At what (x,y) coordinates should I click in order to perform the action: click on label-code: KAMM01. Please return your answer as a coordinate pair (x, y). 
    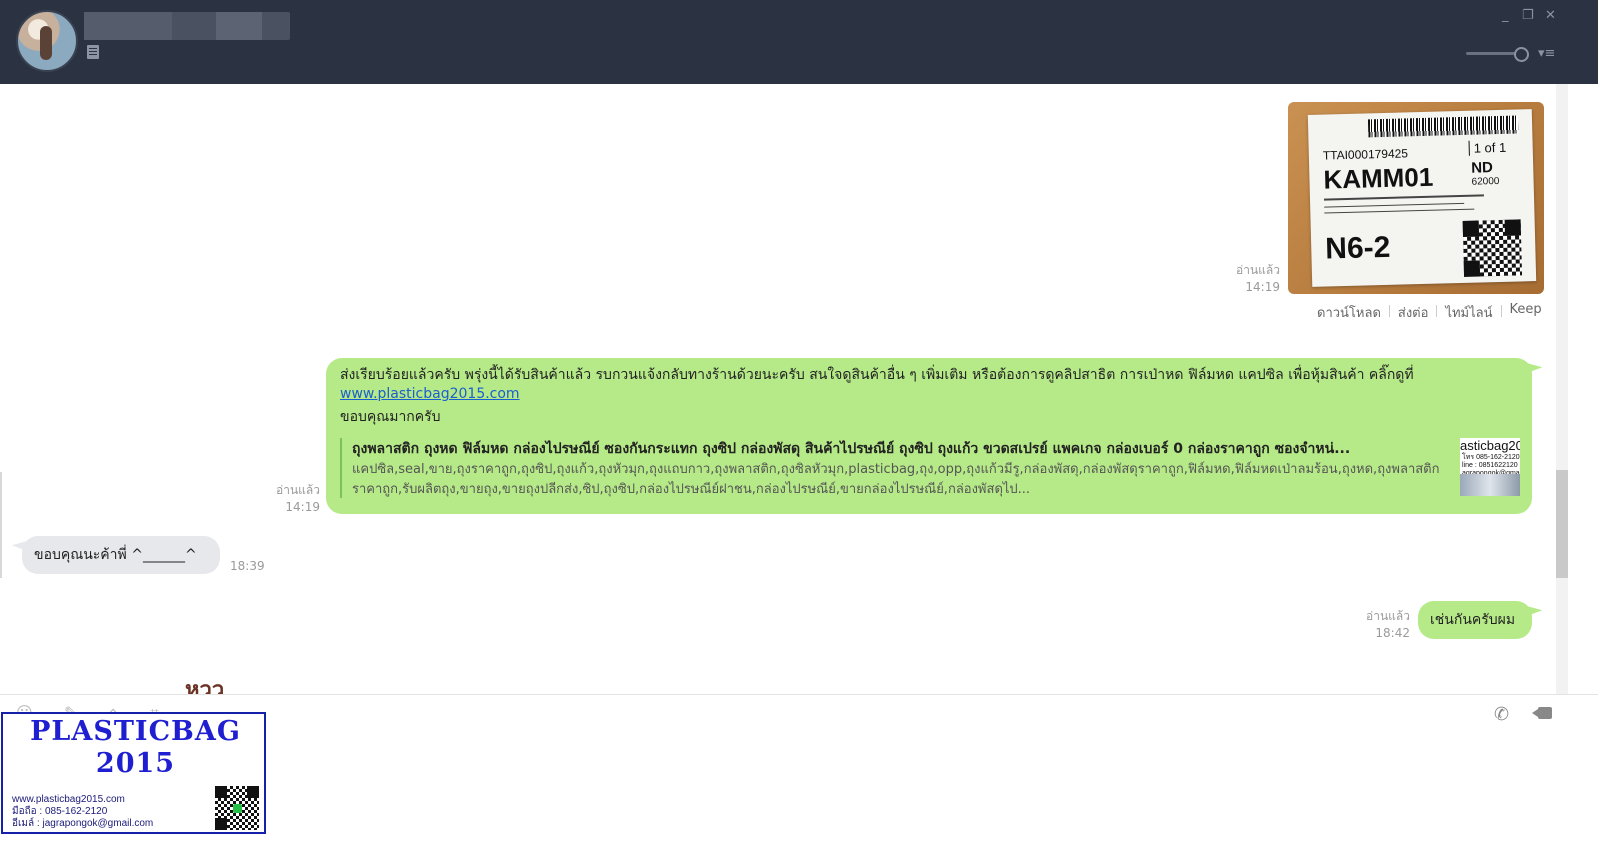
    Looking at the image, I should click on (1378, 178).